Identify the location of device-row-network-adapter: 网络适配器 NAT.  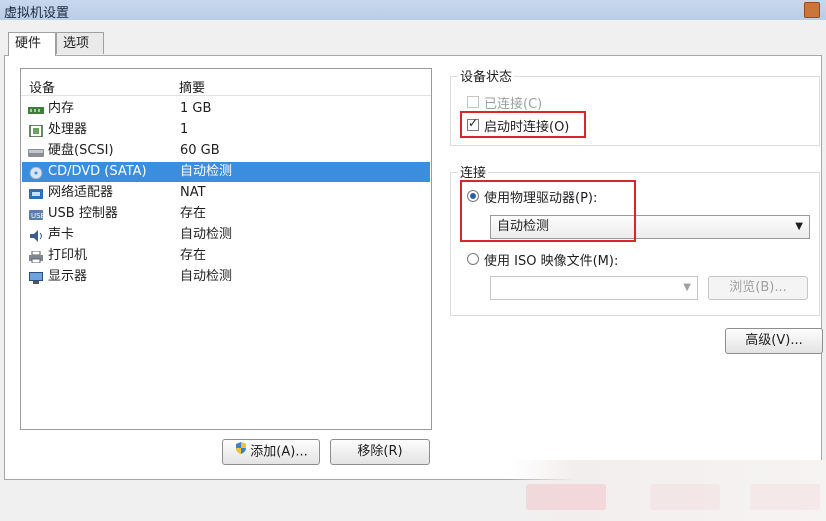
(226, 193).